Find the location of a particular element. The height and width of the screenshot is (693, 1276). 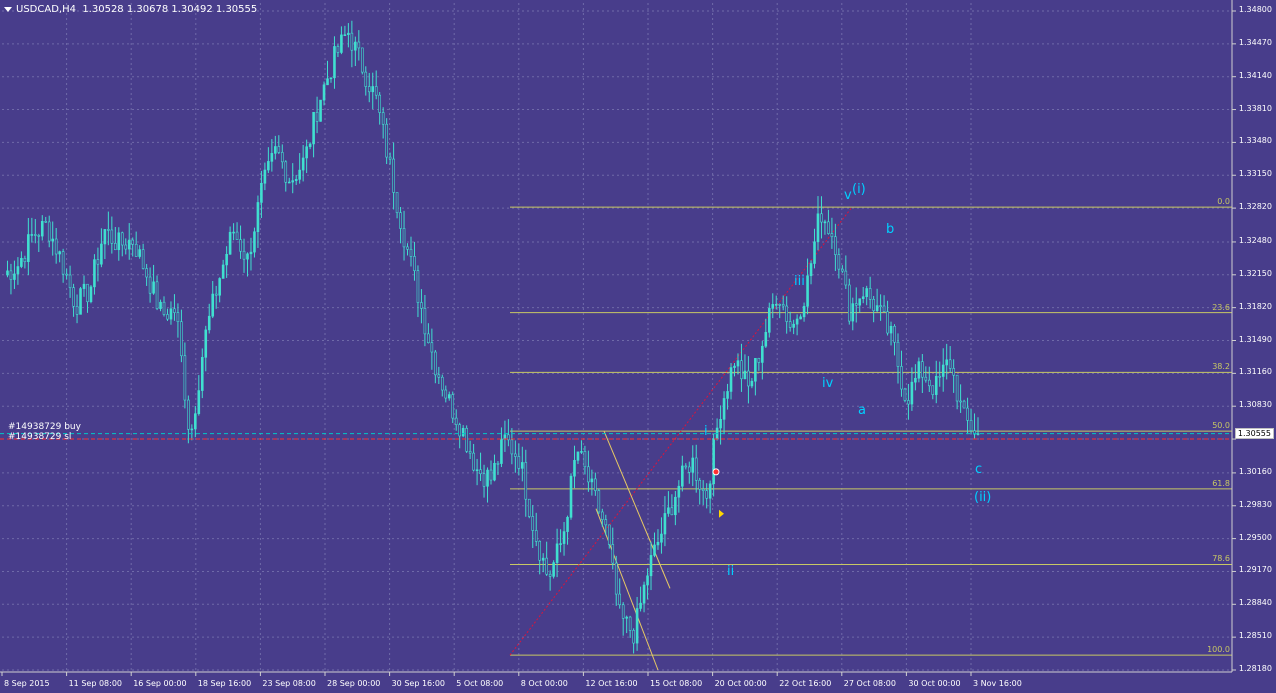

price-tick-label: 1.34470 is located at coordinates (1255, 42).